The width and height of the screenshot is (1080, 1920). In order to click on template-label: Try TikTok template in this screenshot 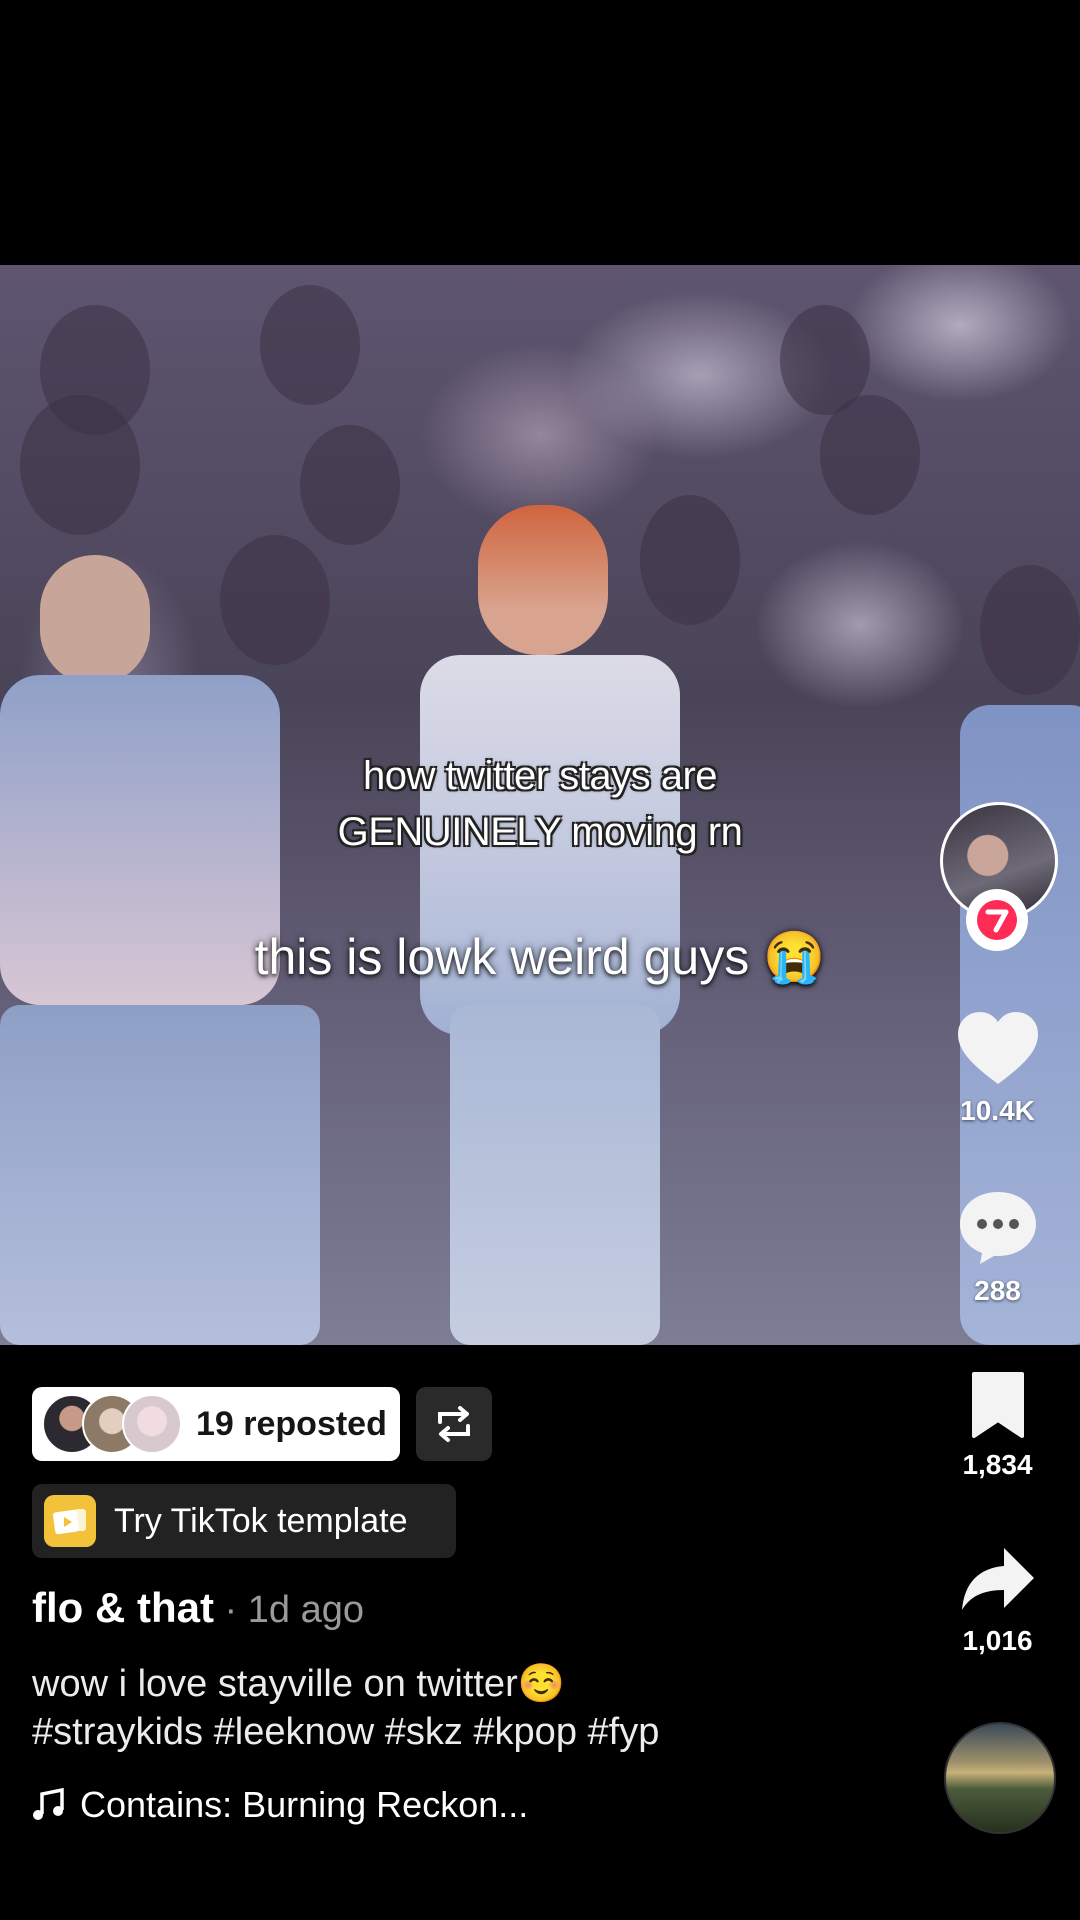, I will do `click(261, 1520)`.